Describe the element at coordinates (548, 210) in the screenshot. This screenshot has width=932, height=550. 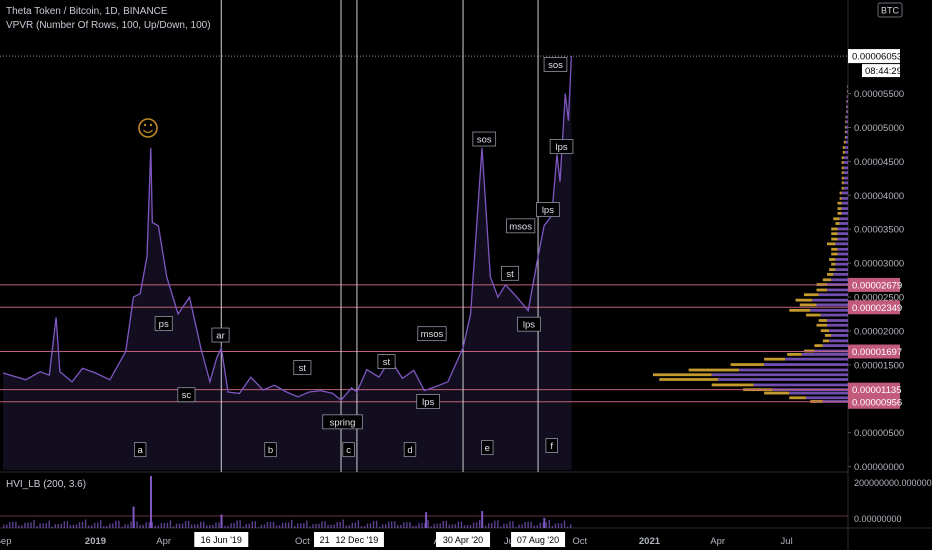
I see `annotation-label: lps` at that location.